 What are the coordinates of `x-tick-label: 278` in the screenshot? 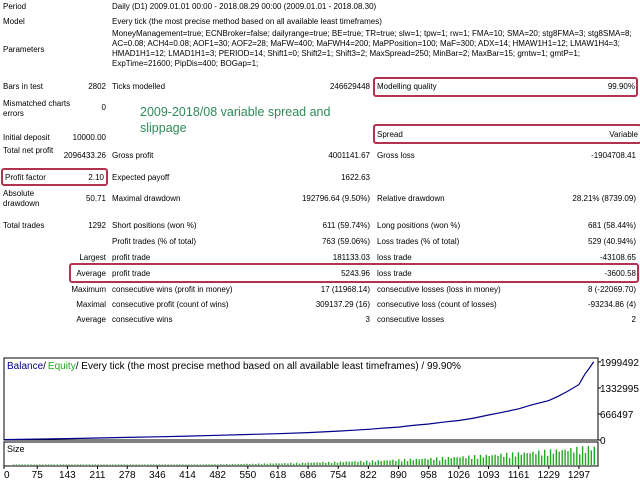 It's located at (127, 475).